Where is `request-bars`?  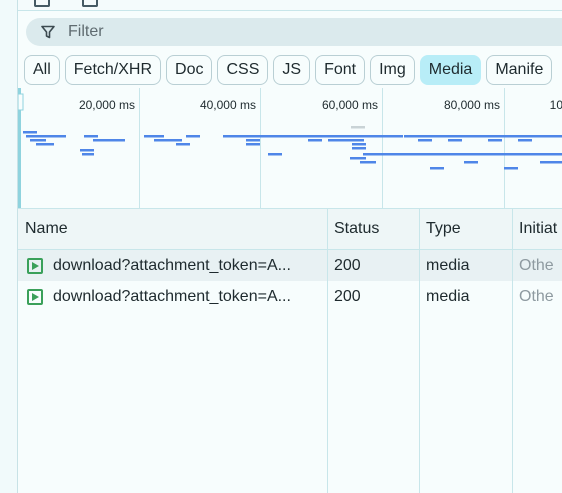 request-bars is located at coordinates (292, 150).